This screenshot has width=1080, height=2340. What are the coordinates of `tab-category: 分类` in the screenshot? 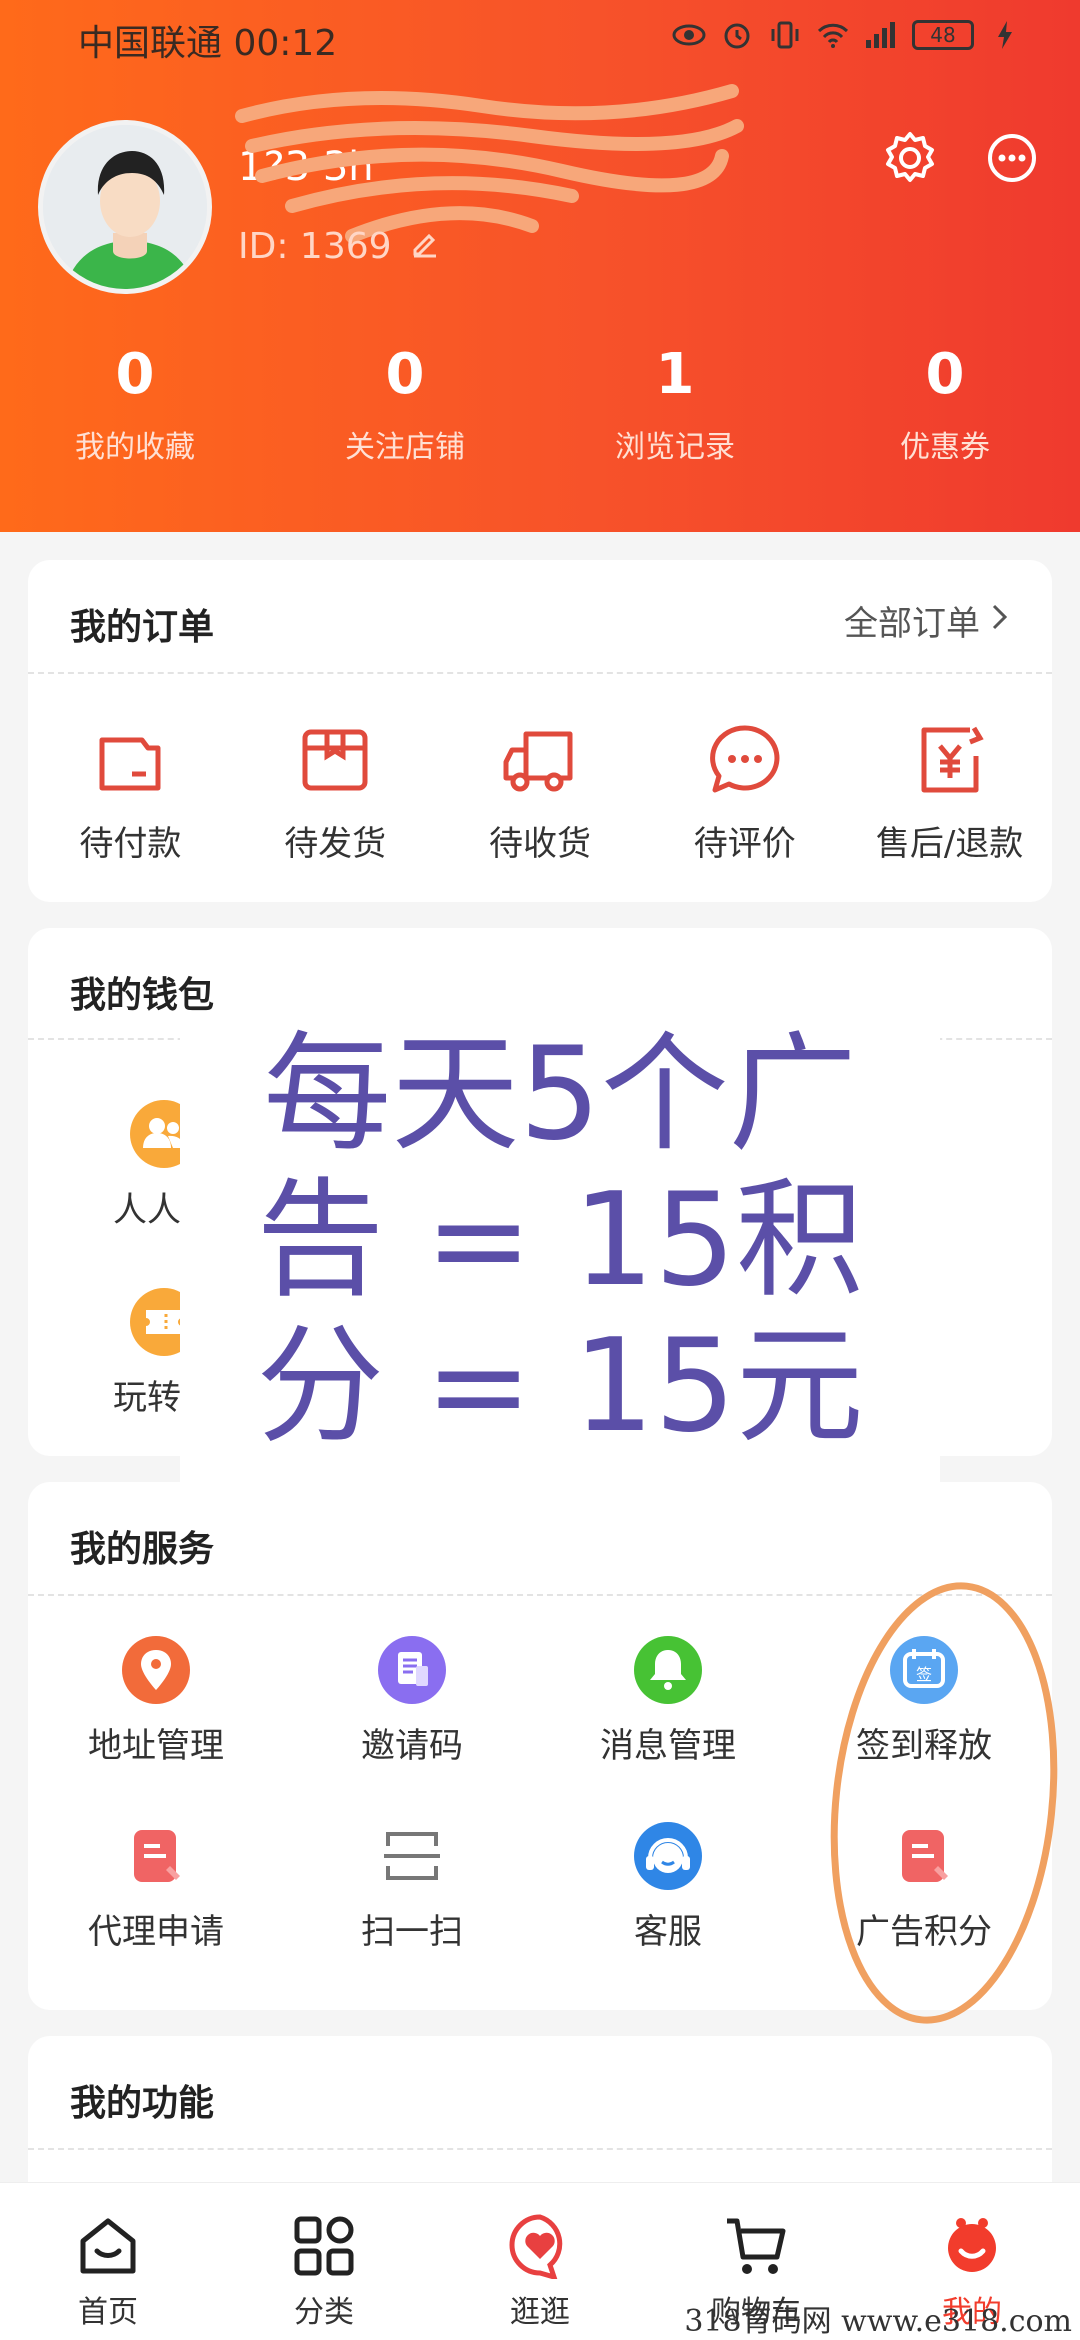 It's located at (324, 2261).